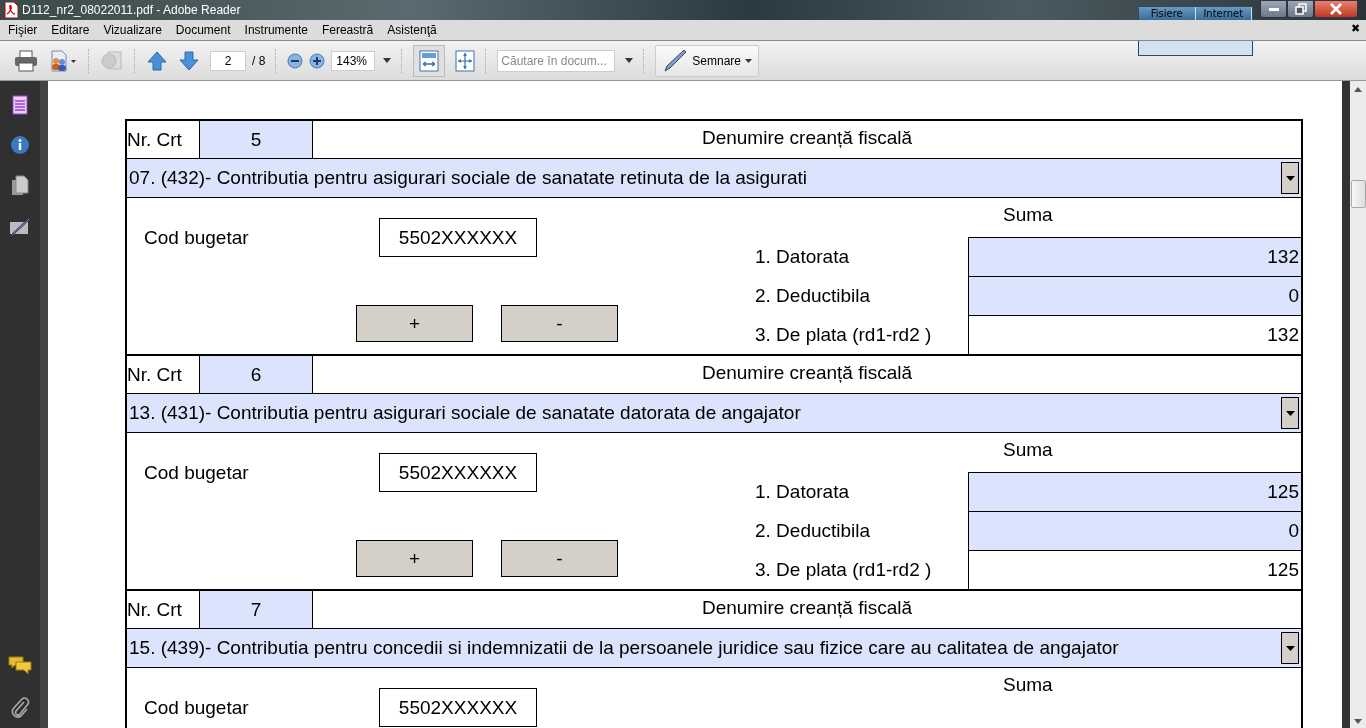 The height and width of the screenshot is (728, 1366). Describe the element at coordinates (256, 609) in the screenshot. I see `row-number-cell: 7` at that location.